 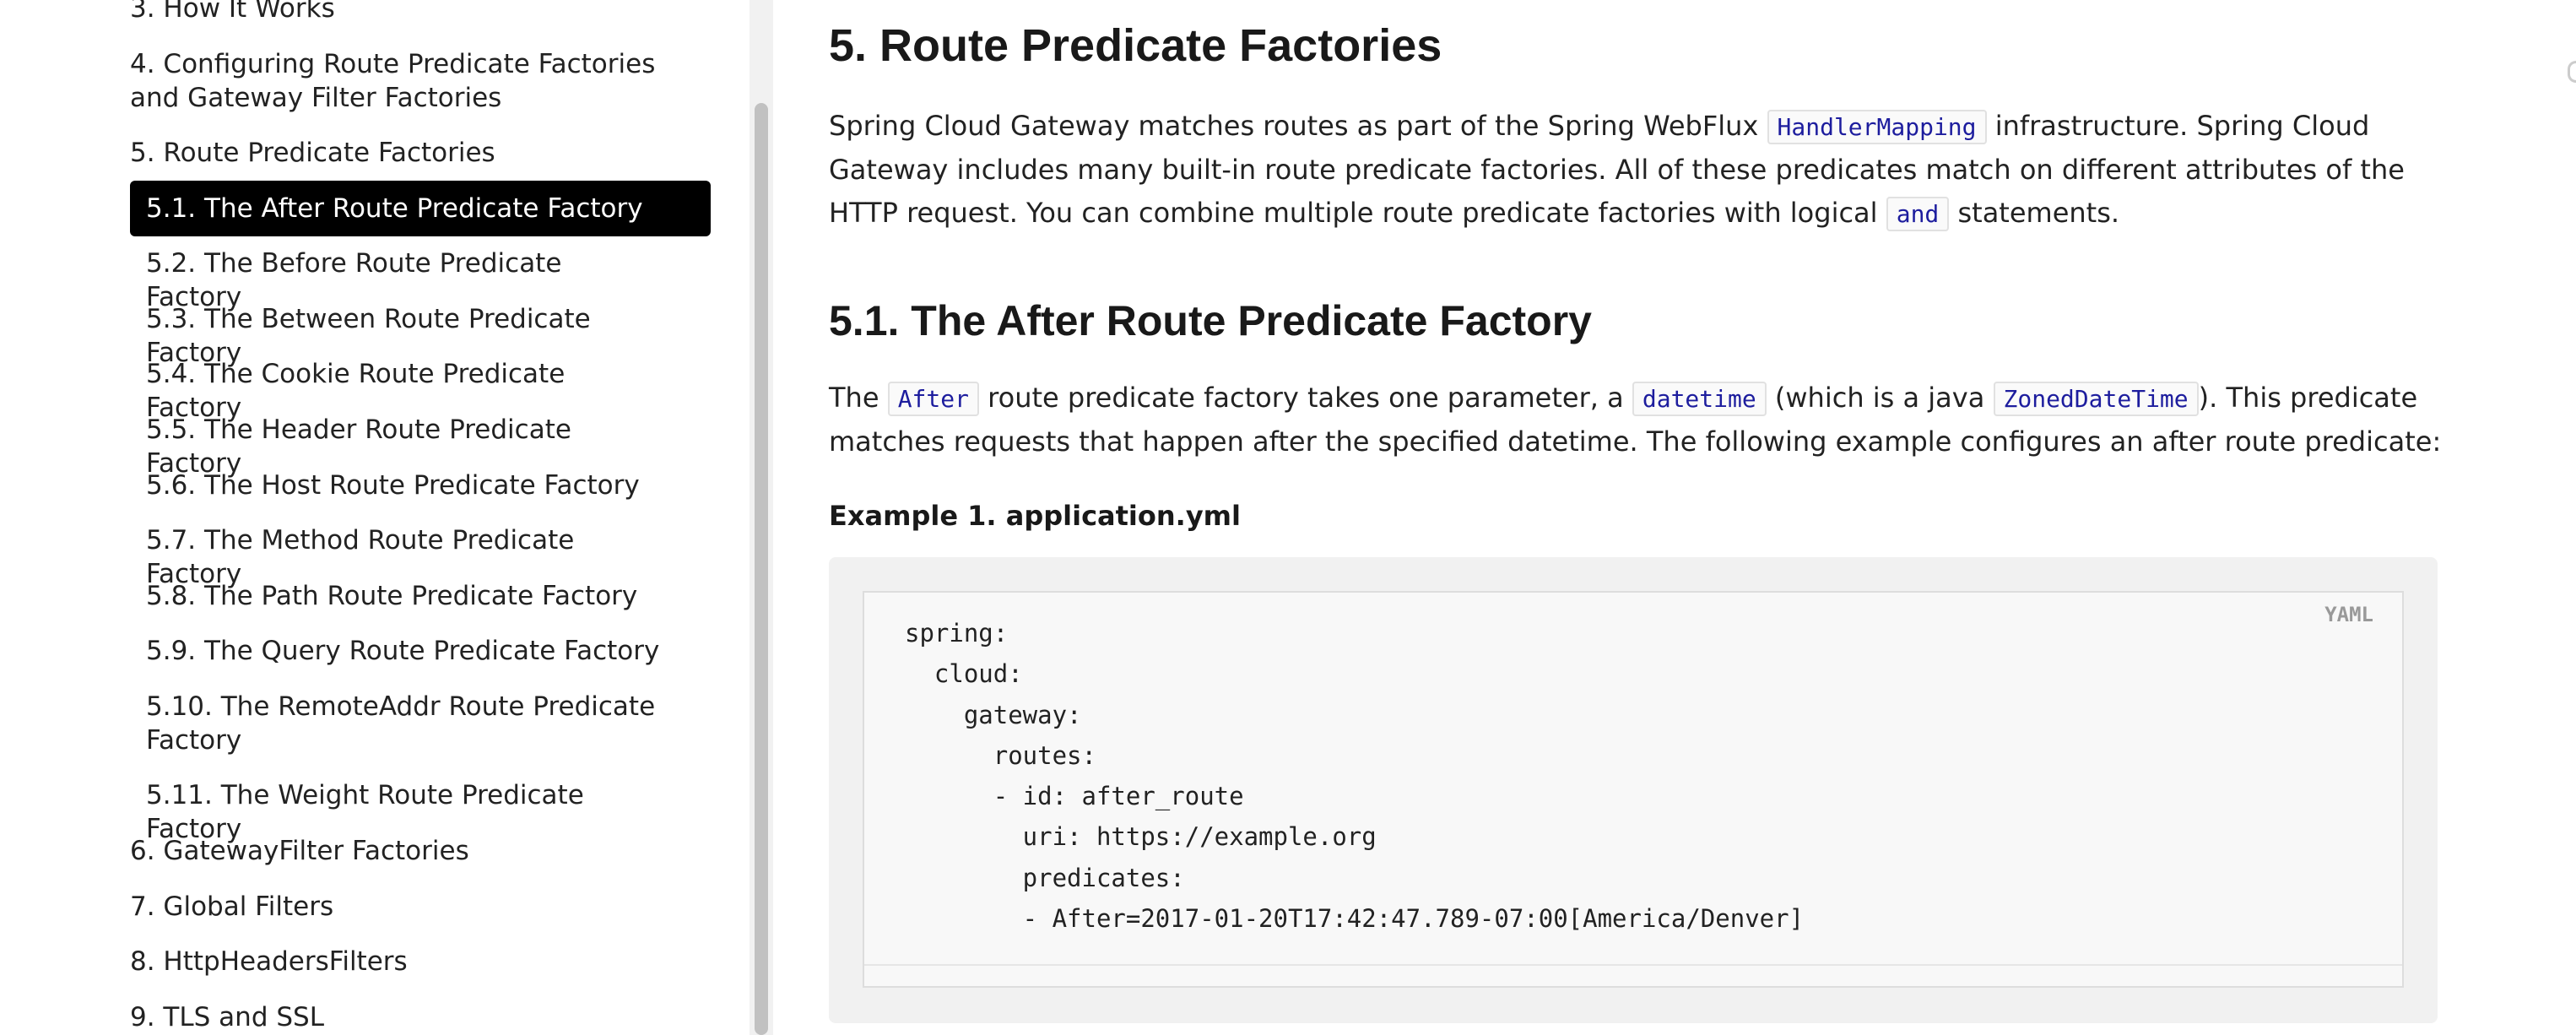 I want to click on toc-item-host-predicate: 5.6. The Host Route Predicate Factory, so click(x=403, y=485).